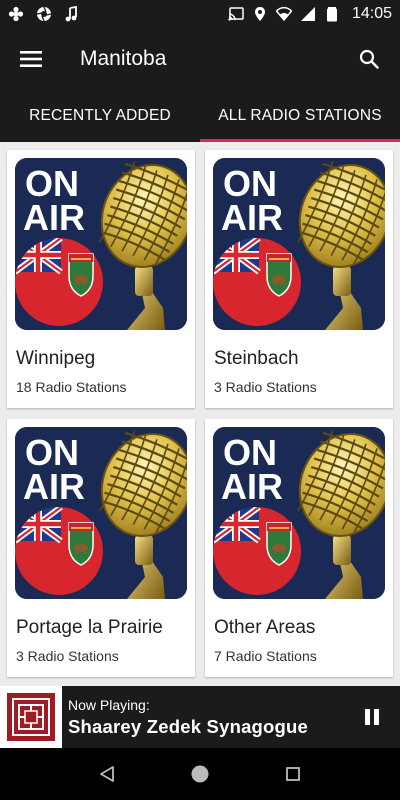 Image resolution: width=400 pixels, height=800 pixels. I want to click on system-navigation-bar, so click(200, 774).